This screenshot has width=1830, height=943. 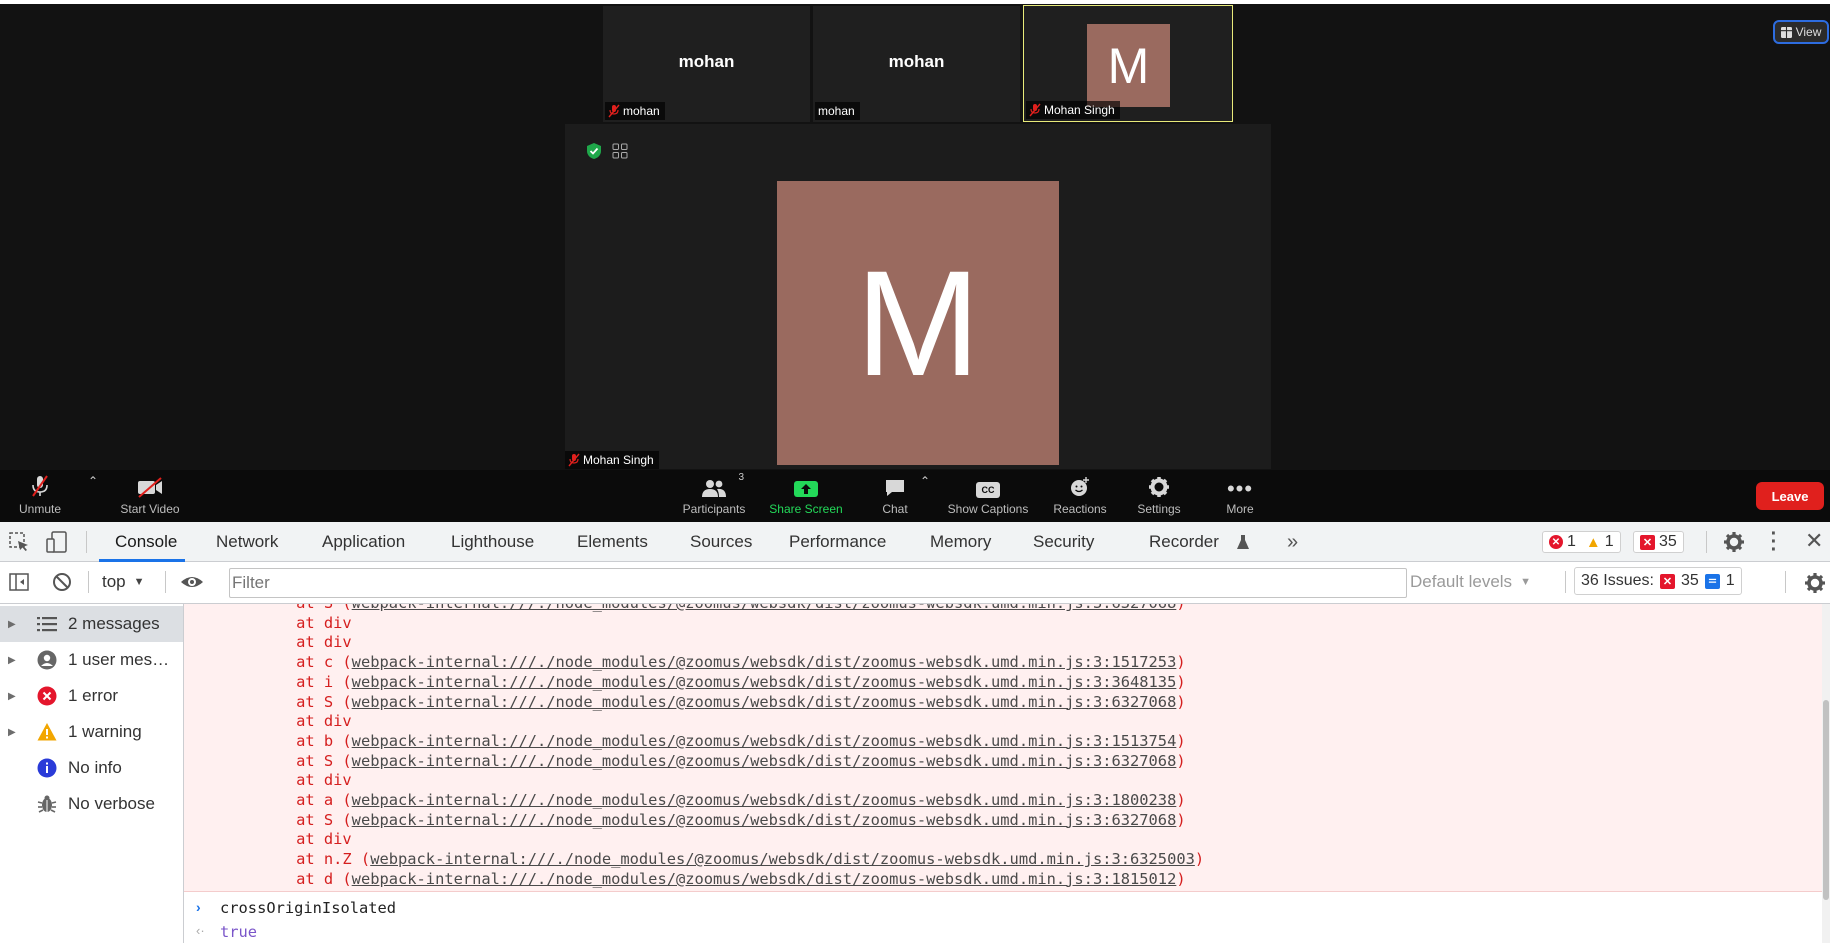 I want to click on tab-security: Security, so click(x=1063, y=542).